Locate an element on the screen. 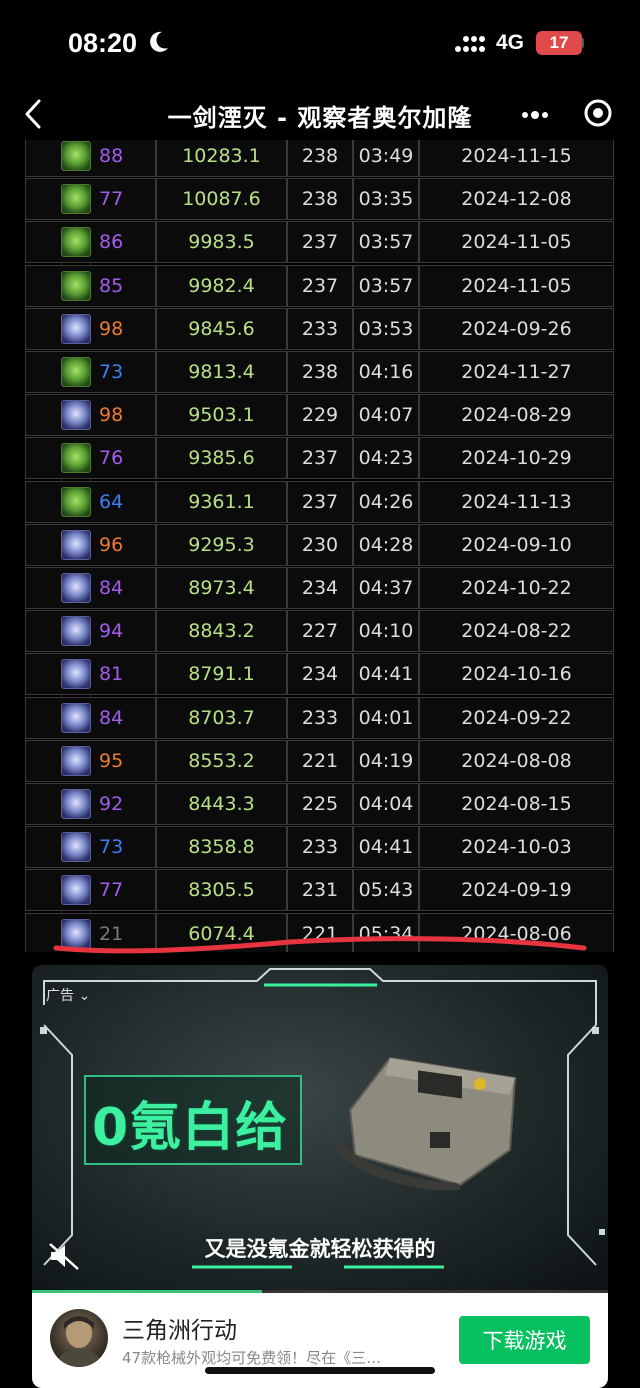  duration-value: 03:49 is located at coordinates (386, 158).